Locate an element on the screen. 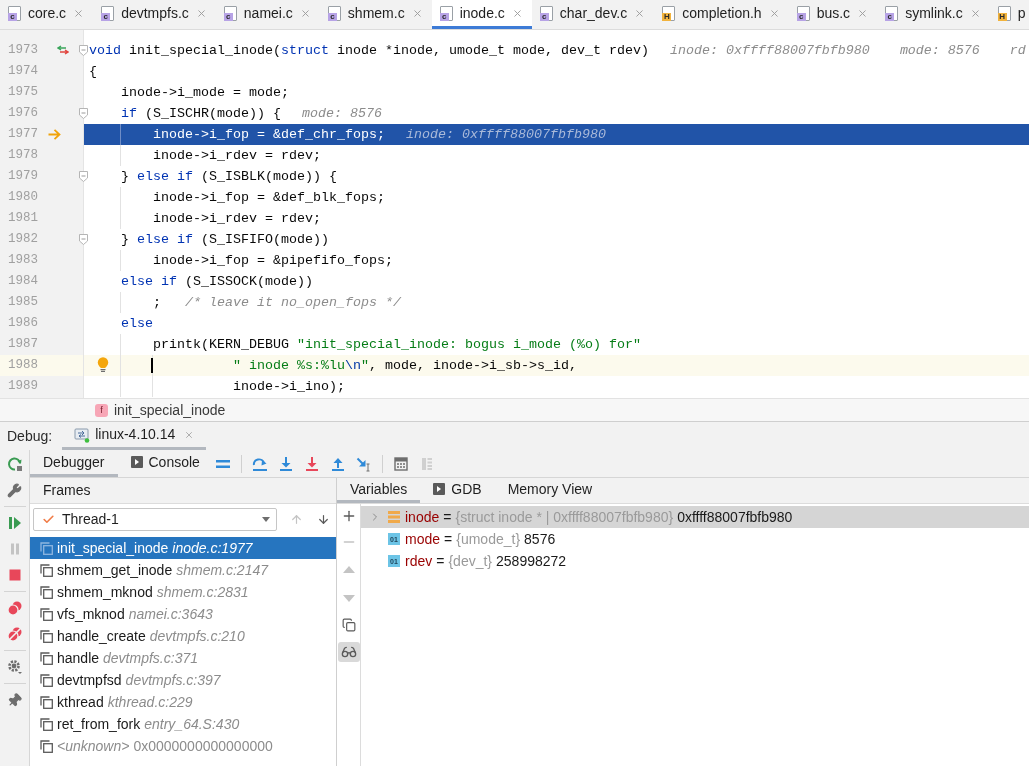 This screenshot has height=766, width=1029. line-number: 1986 is located at coordinates (23, 324).